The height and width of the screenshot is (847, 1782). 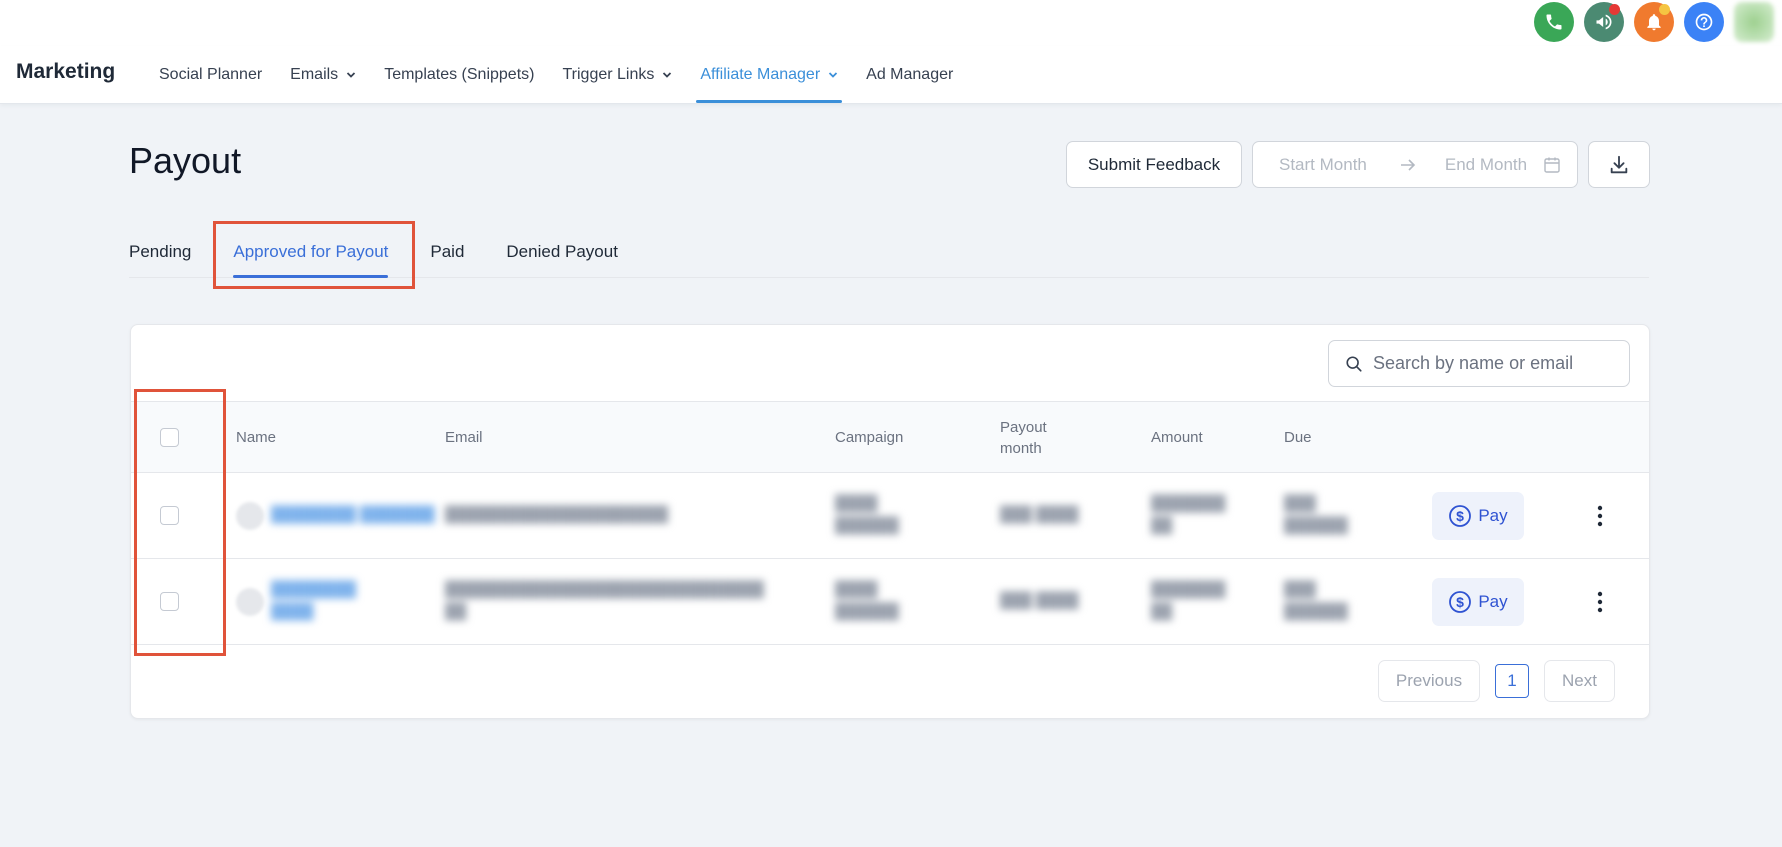 I want to click on app-brand: Marketing, so click(x=66, y=71).